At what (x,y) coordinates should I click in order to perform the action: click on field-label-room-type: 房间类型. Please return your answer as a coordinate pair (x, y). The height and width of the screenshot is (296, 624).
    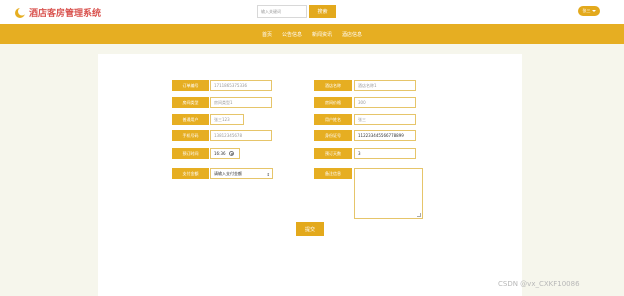
    Looking at the image, I should click on (190, 102).